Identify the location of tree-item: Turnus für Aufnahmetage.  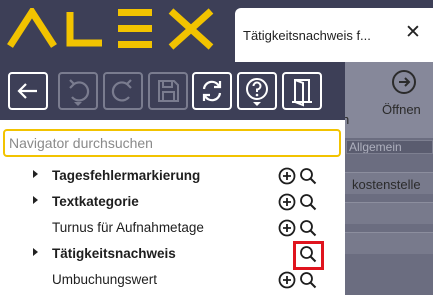
(172, 228).